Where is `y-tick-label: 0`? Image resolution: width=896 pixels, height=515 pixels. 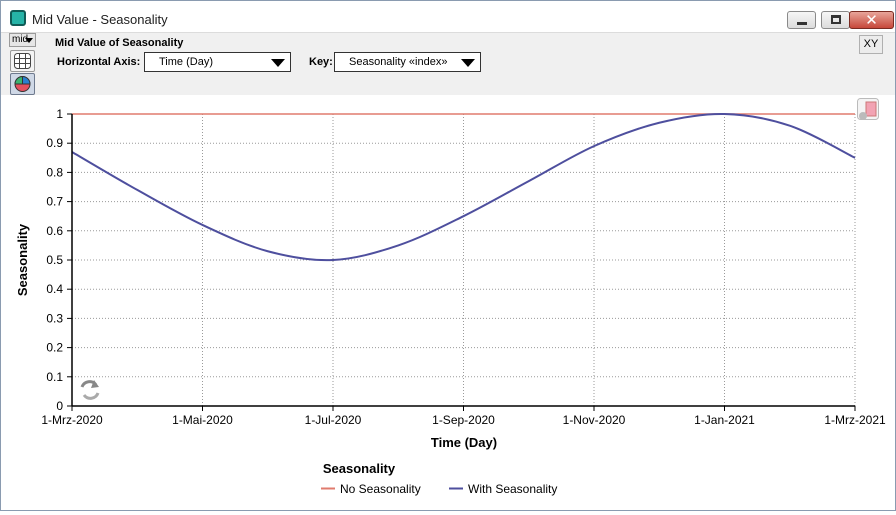
y-tick-label: 0 is located at coordinates (59, 406).